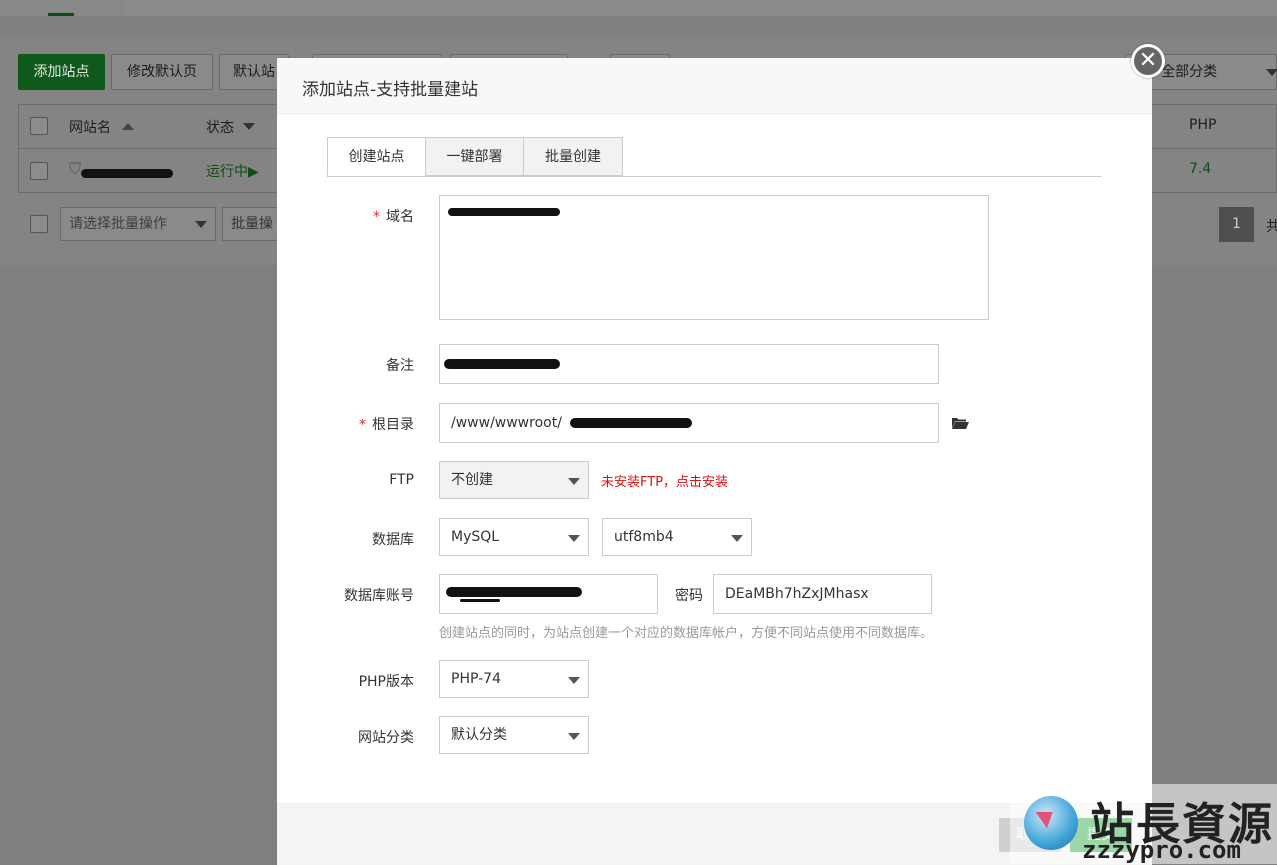 The width and height of the screenshot is (1277, 865). What do you see at coordinates (61, 72) in the screenshot?
I see `add-site-button: 添加站点` at bounding box center [61, 72].